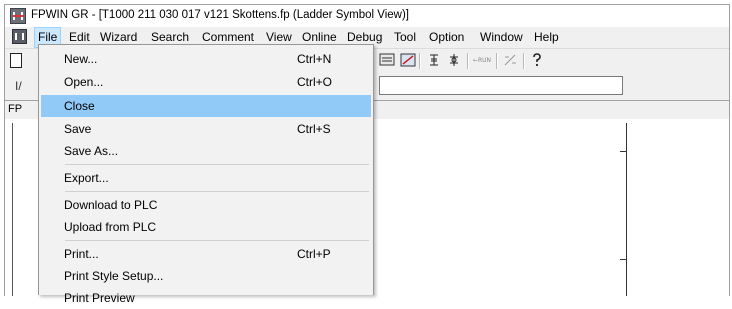  Describe the element at coordinates (482, 61) in the screenshot. I see `run-mode-button: ←RUN` at that location.